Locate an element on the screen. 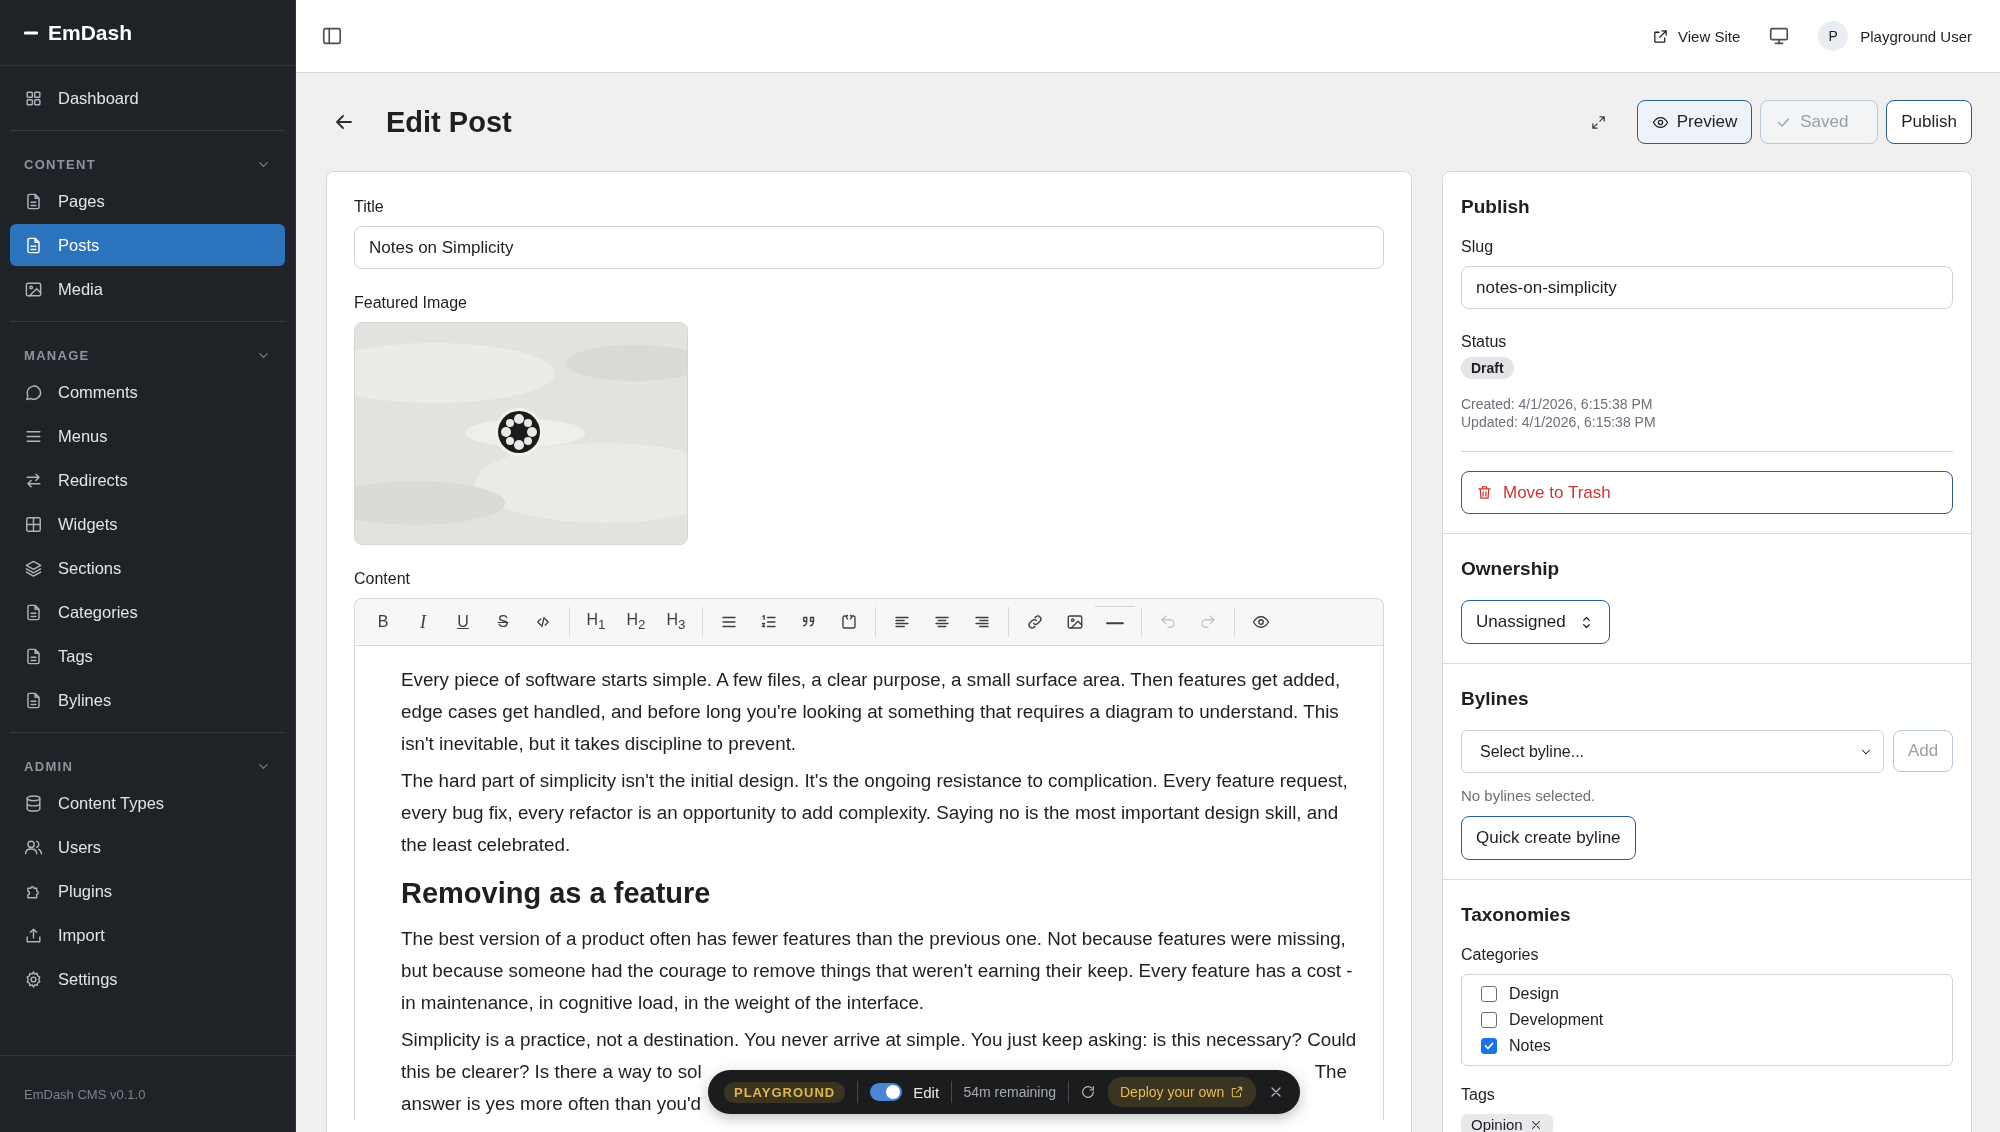 This screenshot has width=2000, height=1132. avatar: P is located at coordinates (1833, 36).